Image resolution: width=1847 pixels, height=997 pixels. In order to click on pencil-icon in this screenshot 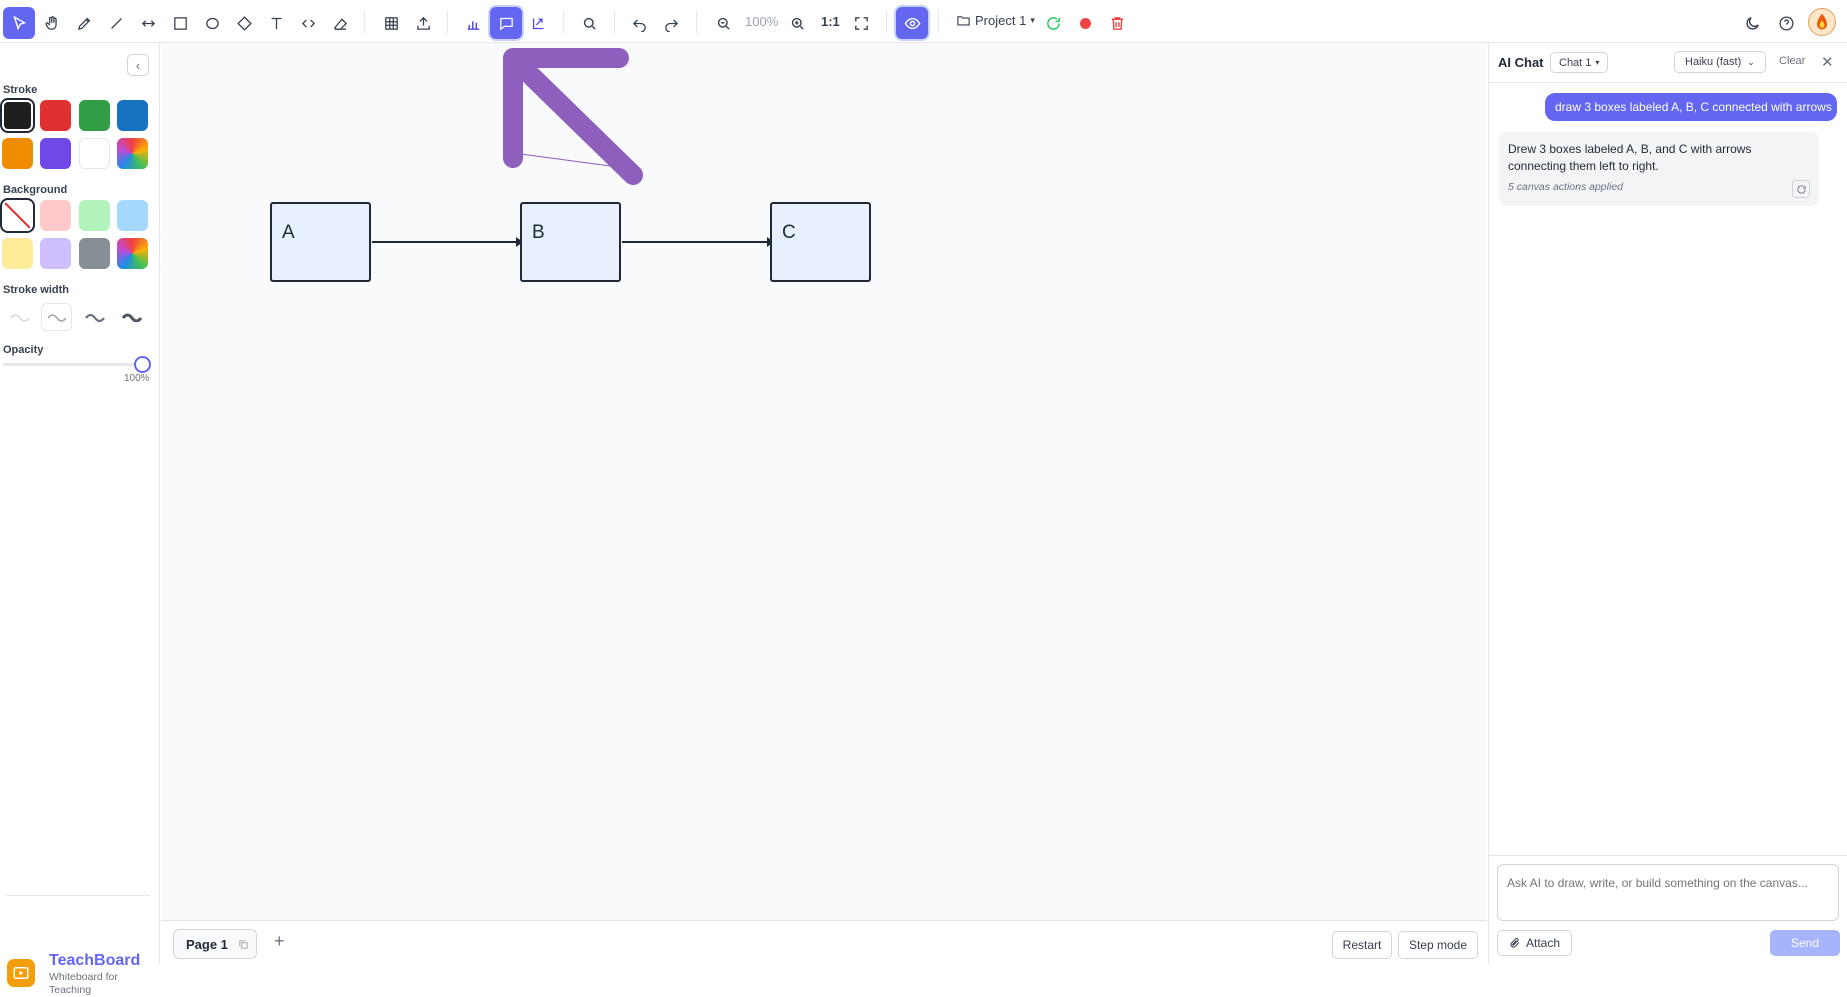, I will do `click(83, 23)`.